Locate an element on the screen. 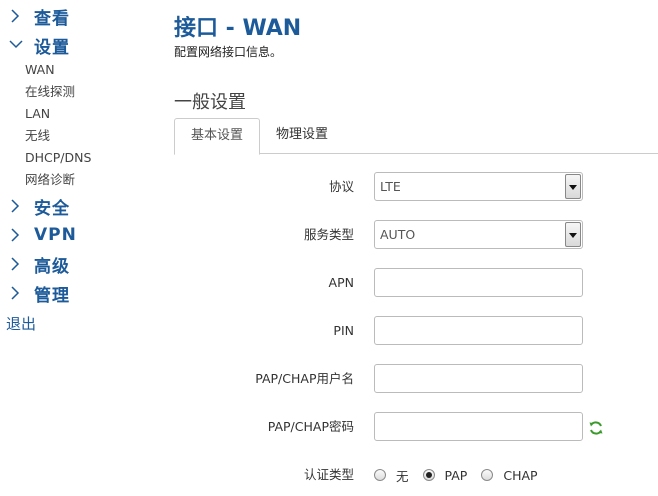 The width and height of the screenshot is (658, 496). radio-label: 无 is located at coordinates (402, 476).